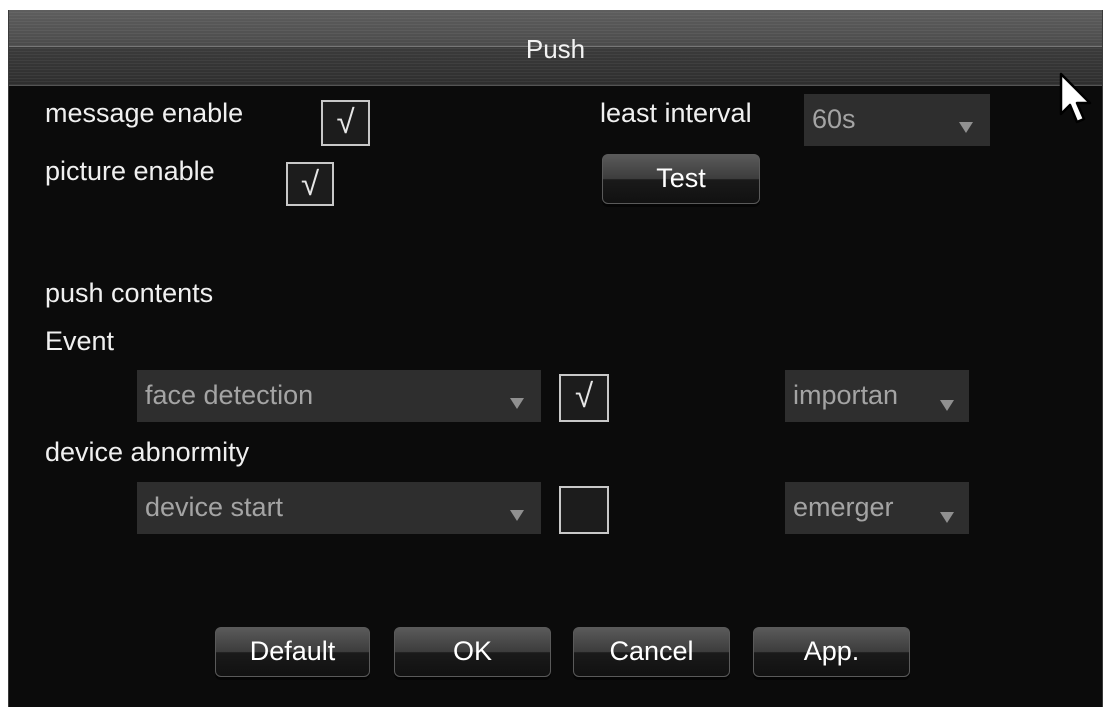 The image size is (1110, 707). What do you see at coordinates (229, 395) in the screenshot?
I see `event-type-value: face detection` at bounding box center [229, 395].